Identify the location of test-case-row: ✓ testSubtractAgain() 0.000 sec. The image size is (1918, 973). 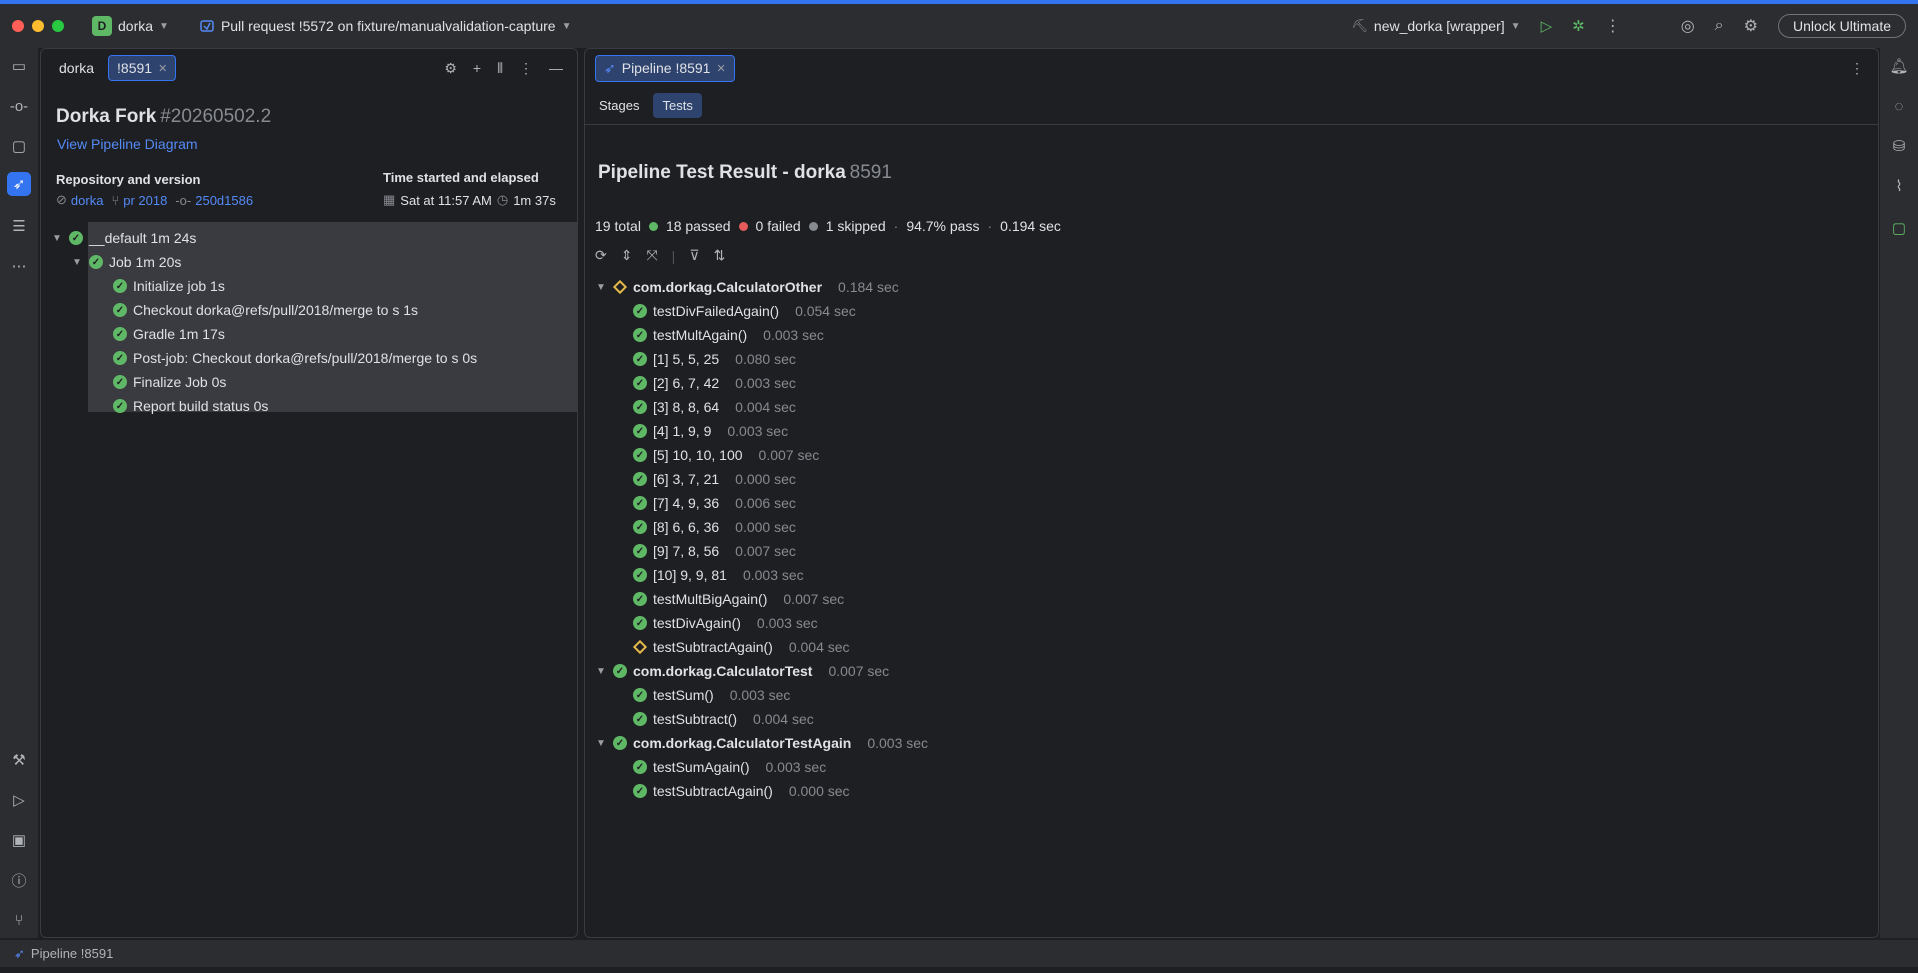
(741, 791).